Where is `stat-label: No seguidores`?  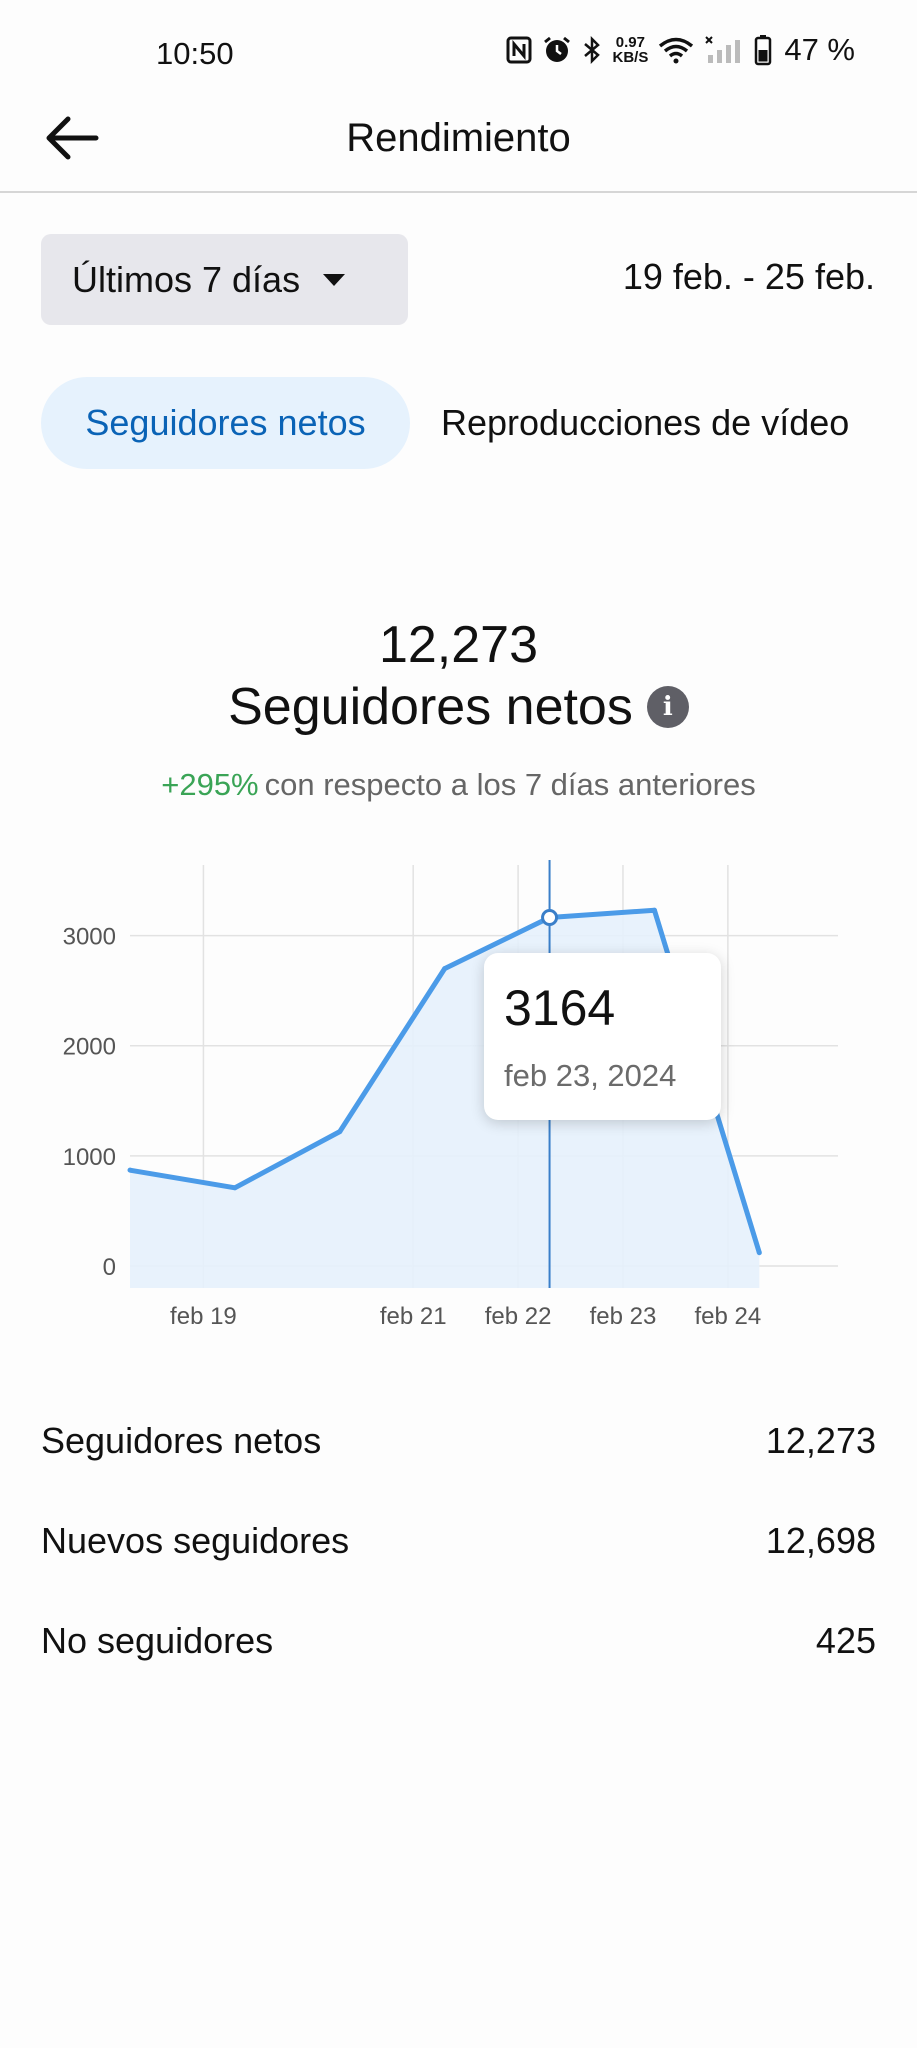 stat-label: No seguidores is located at coordinates (157, 1640).